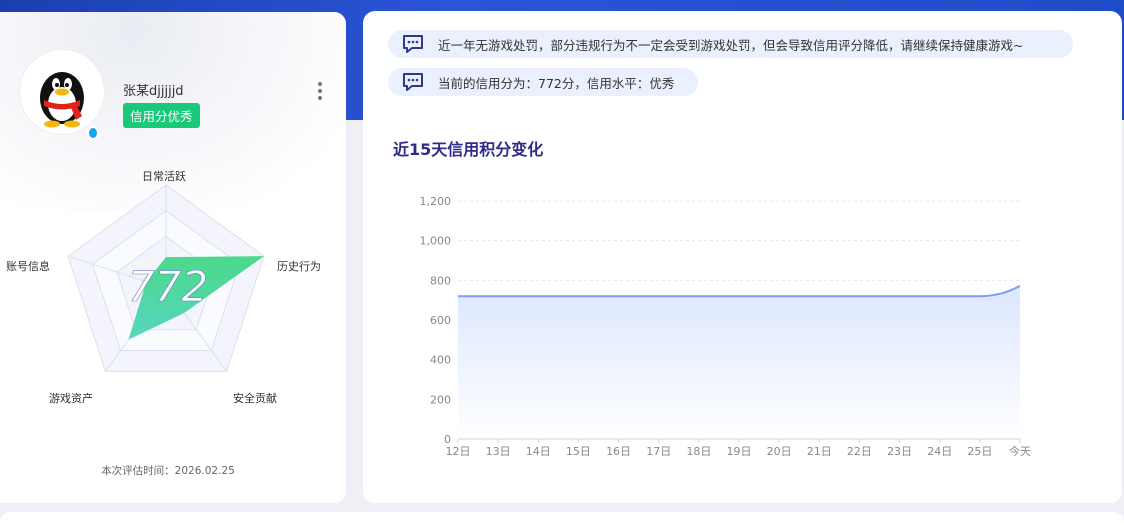  I want to click on evaluation-time: 本次评估时间：2026.02.25, so click(168, 471).